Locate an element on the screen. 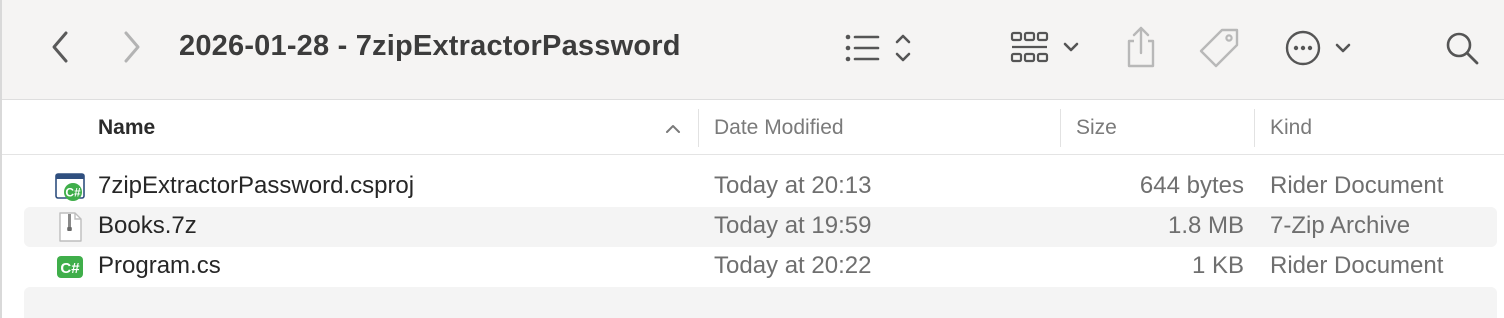 This screenshot has height=318, width=1504. column-kind-header: Kind is located at coordinates (1291, 128).